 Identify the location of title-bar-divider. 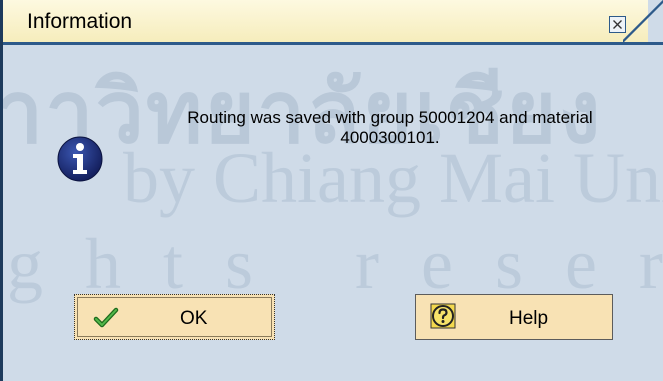
(333, 43).